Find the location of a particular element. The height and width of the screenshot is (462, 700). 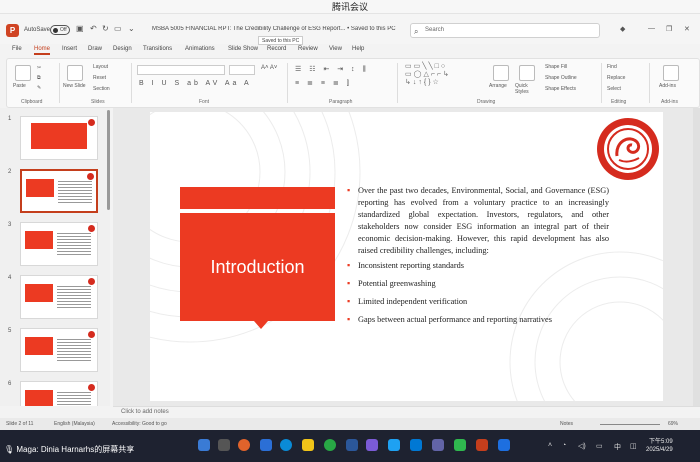

notes-pane: Click to add notes is located at coordinates (406, 412).